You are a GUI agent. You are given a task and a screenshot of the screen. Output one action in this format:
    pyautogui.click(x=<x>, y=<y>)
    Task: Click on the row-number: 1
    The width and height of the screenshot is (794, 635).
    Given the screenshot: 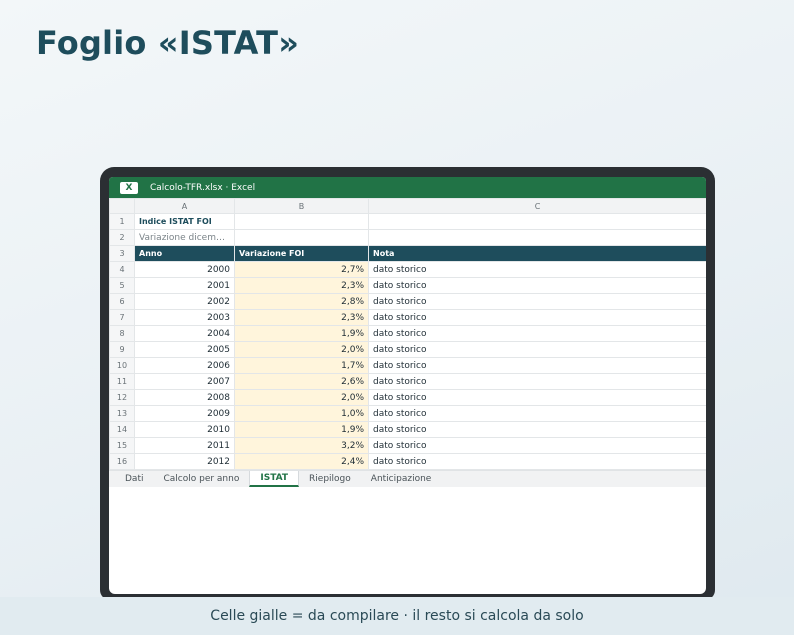 What is the action you would take?
    pyautogui.click(x=122, y=221)
    